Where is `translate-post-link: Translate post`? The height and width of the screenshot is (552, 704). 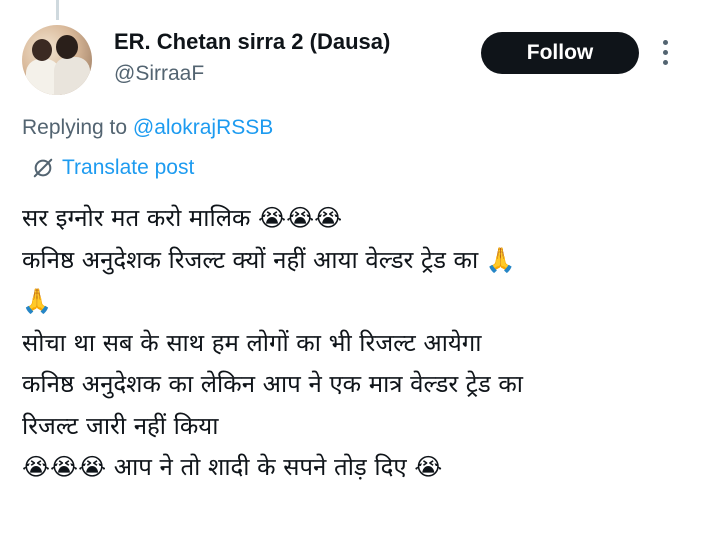
translate-post-link: Translate post is located at coordinates (113, 168).